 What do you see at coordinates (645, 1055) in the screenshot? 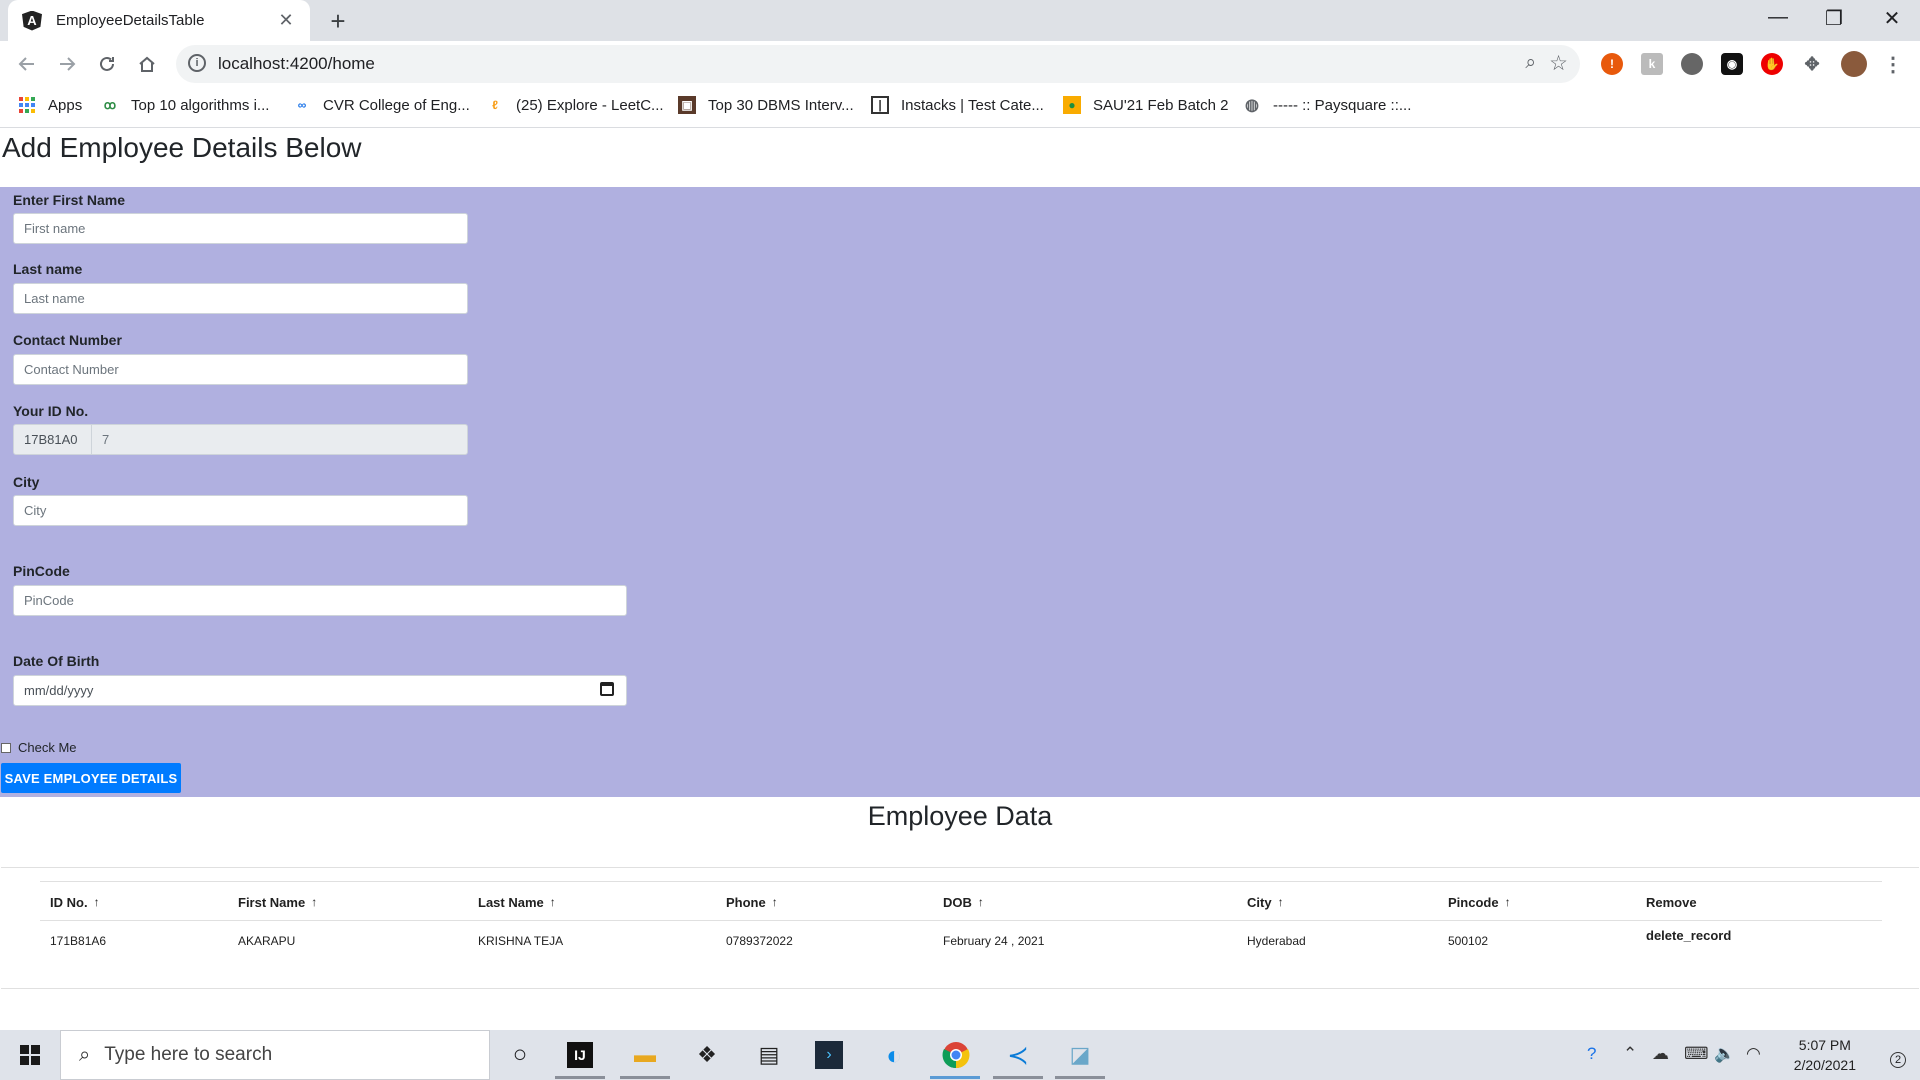
I see `file-explorer-icon: ▬` at bounding box center [645, 1055].